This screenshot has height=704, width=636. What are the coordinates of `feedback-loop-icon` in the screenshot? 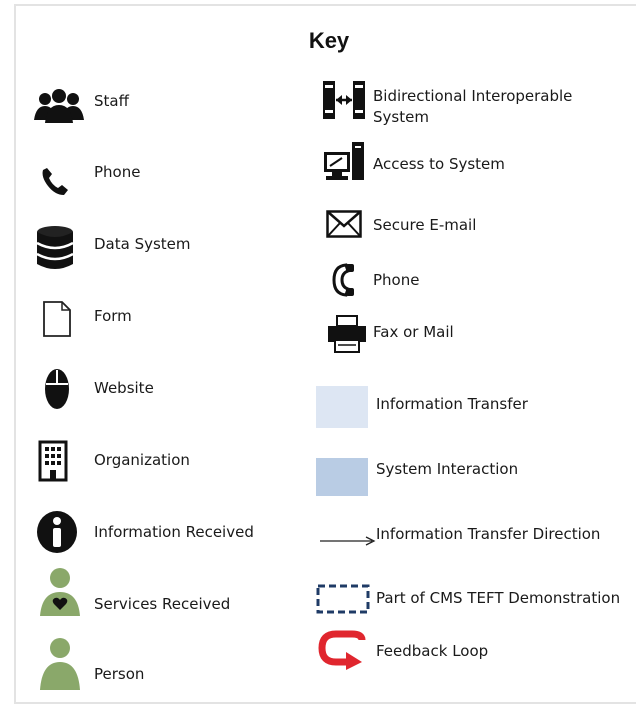 It's located at (343, 650).